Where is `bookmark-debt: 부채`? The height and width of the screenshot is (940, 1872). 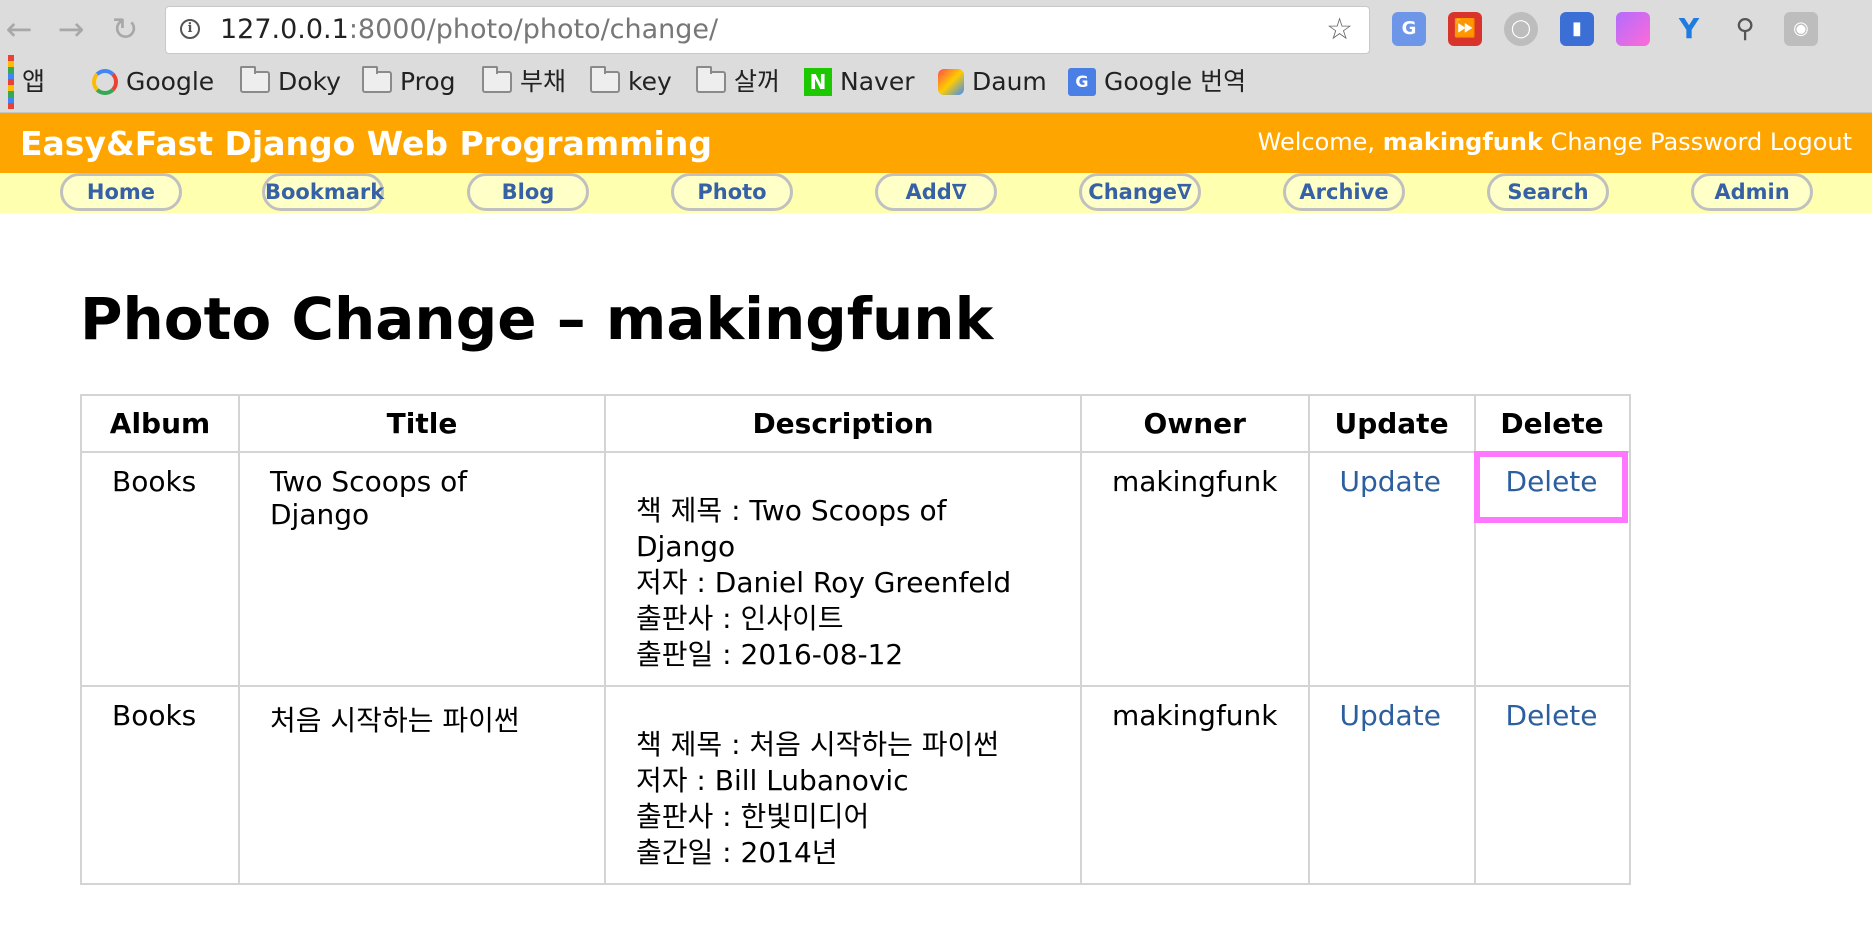 bookmark-debt: 부채 is located at coordinates (524, 82).